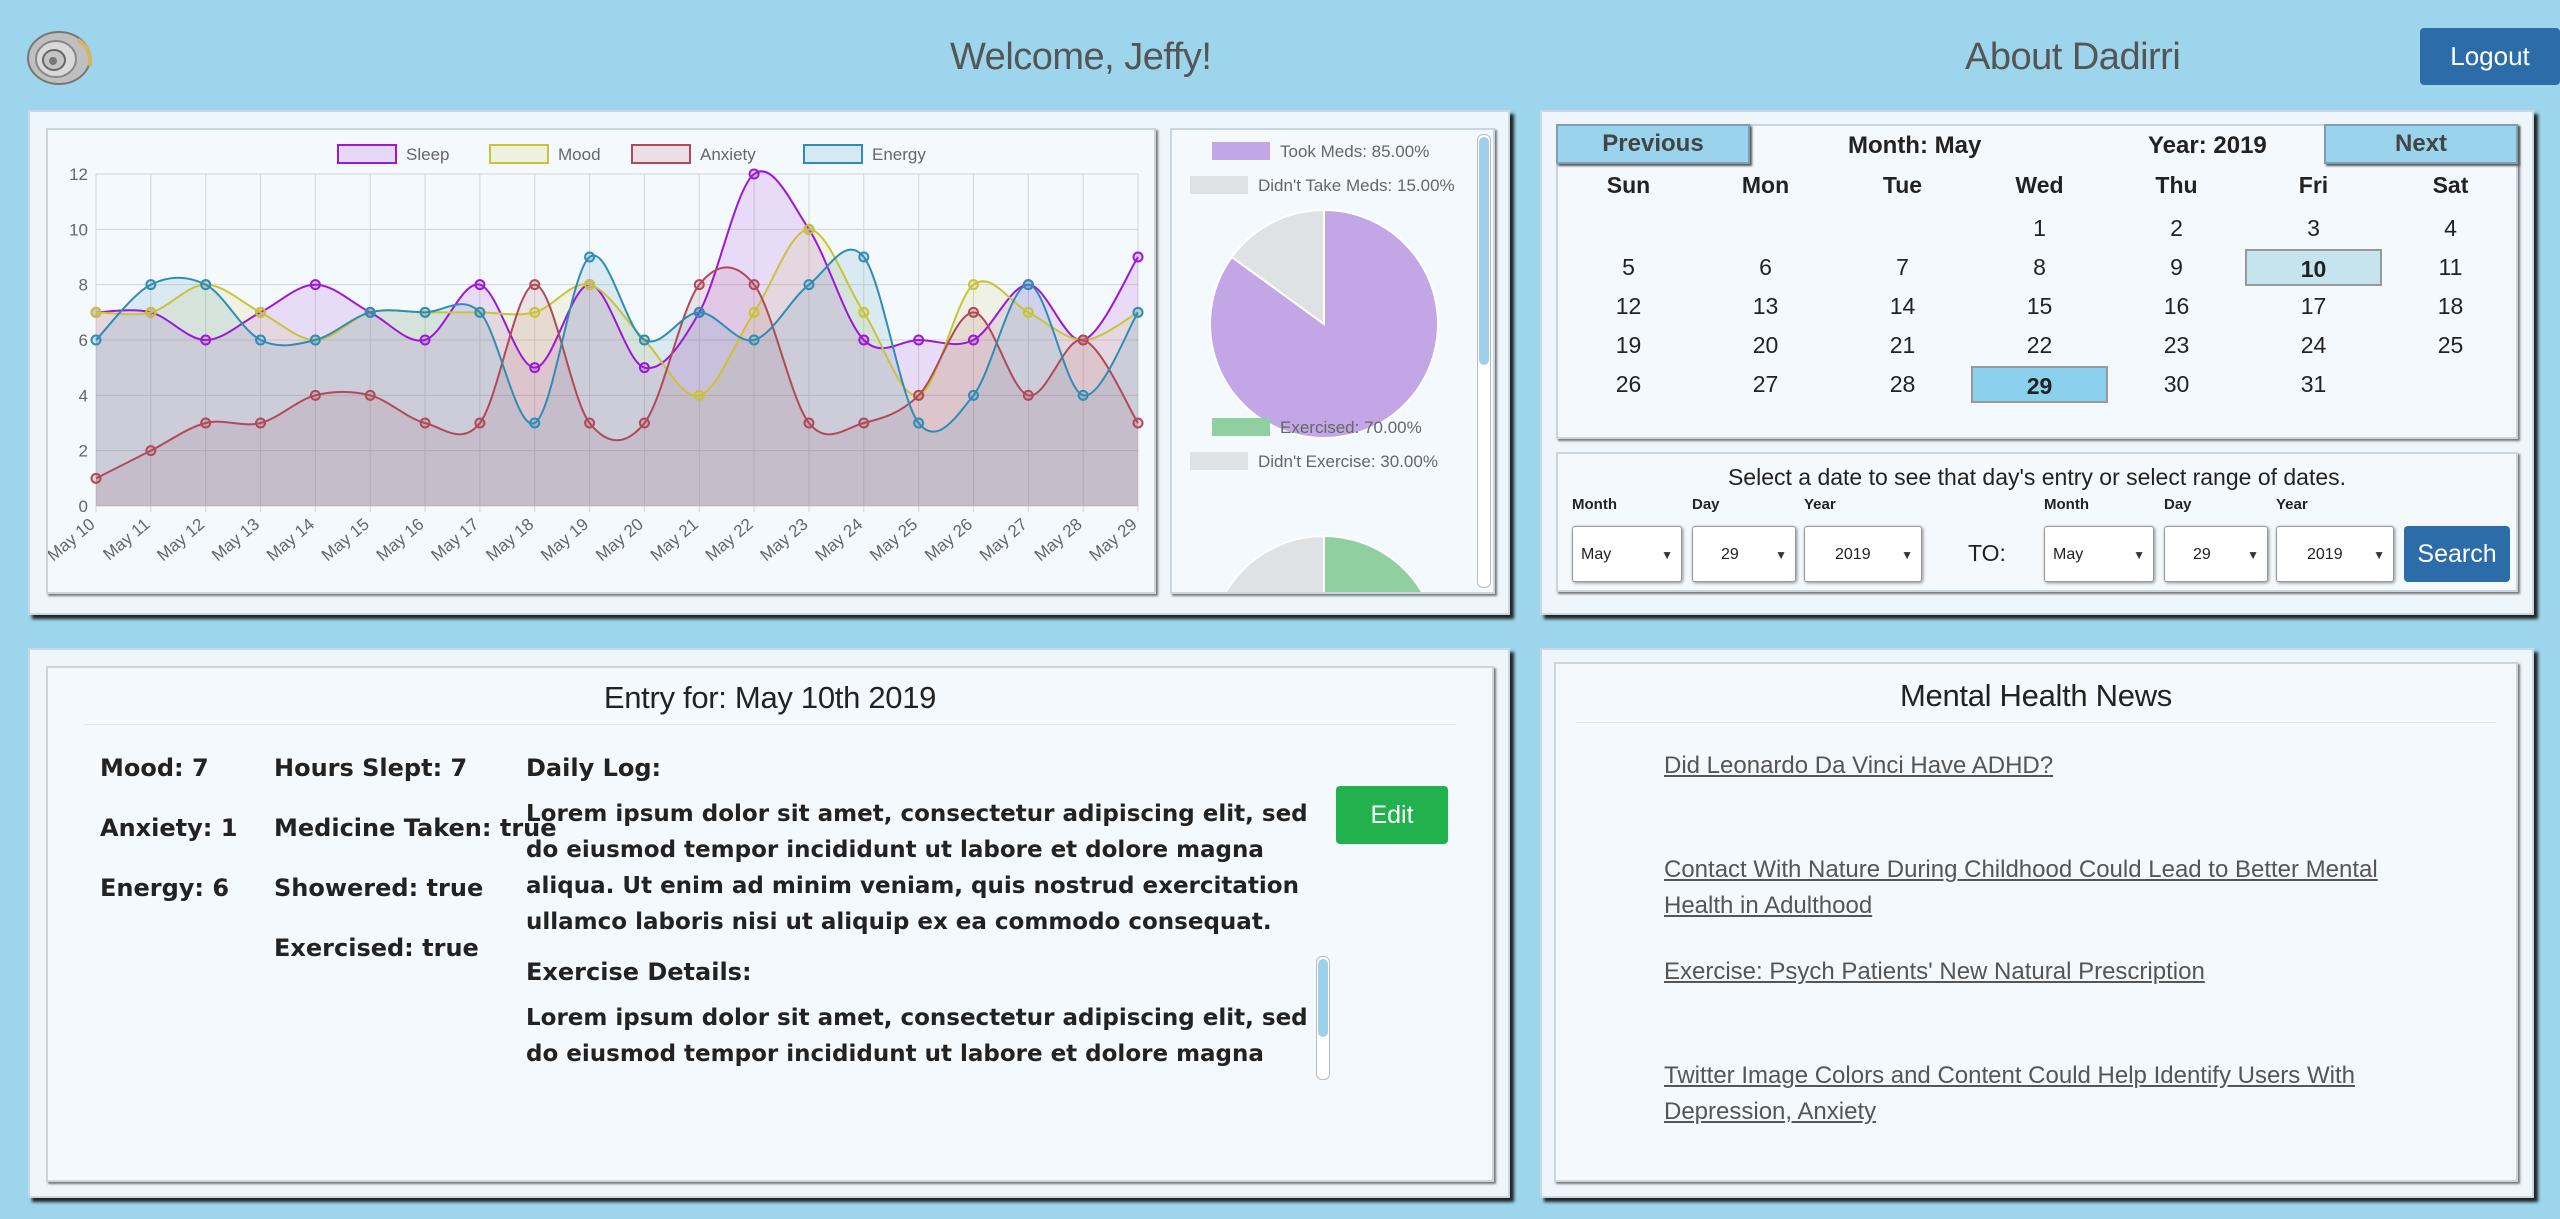 The width and height of the screenshot is (2560, 1219). I want to click on calendar-day: 16, so click(2176, 306).